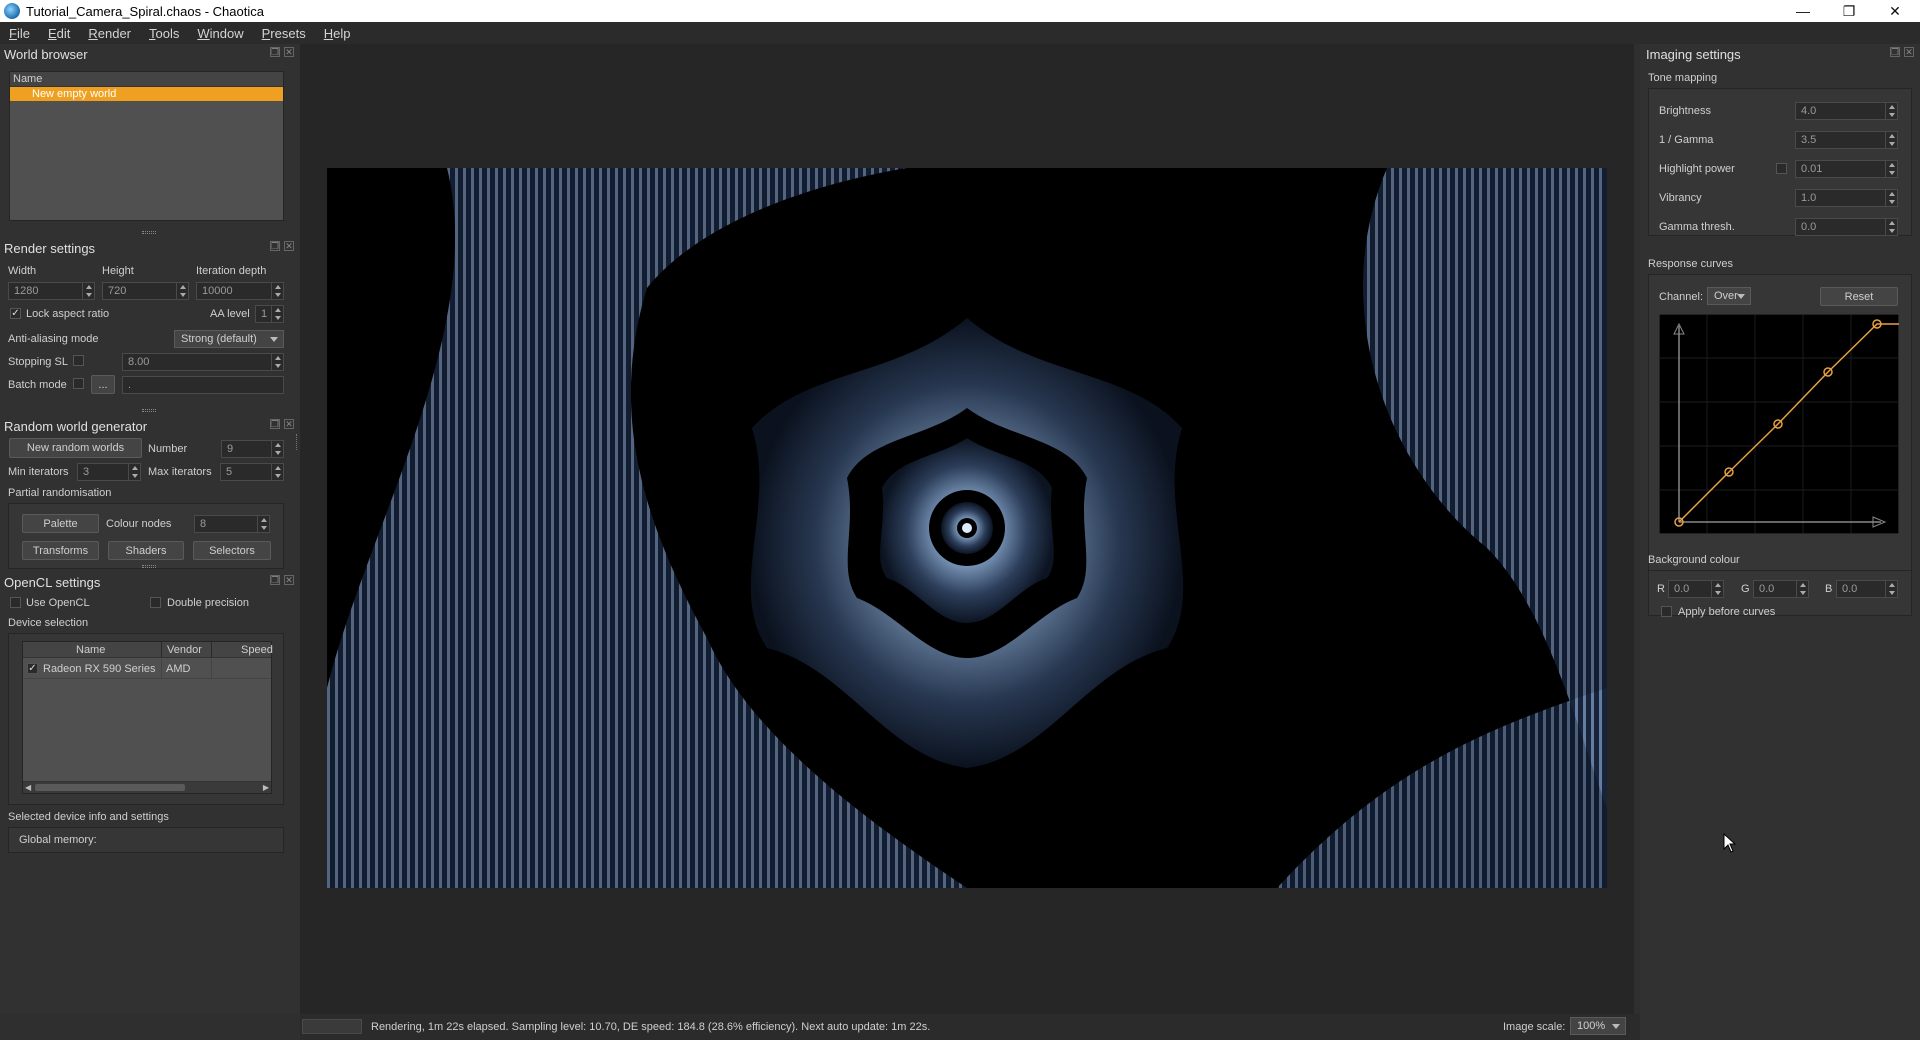 The height and width of the screenshot is (1040, 1920). I want to click on close-button: ✕, so click(1895, 11).